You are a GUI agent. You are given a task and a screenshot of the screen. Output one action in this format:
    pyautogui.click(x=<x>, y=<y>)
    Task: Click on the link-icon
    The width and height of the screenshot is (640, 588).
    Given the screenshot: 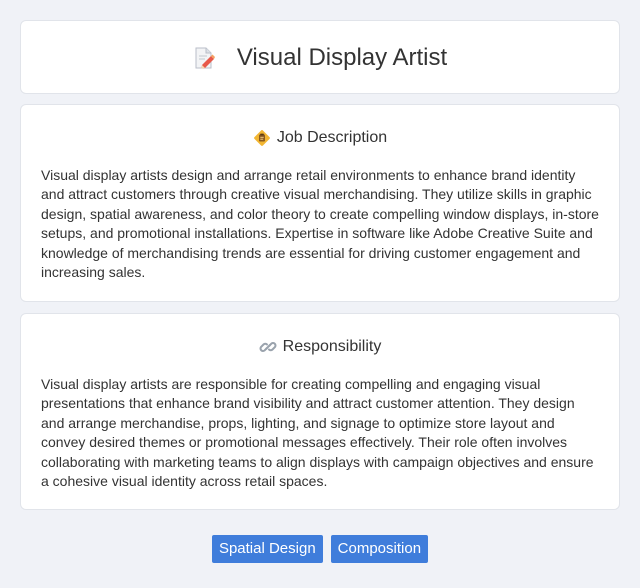 What is the action you would take?
    pyautogui.click(x=268, y=347)
    